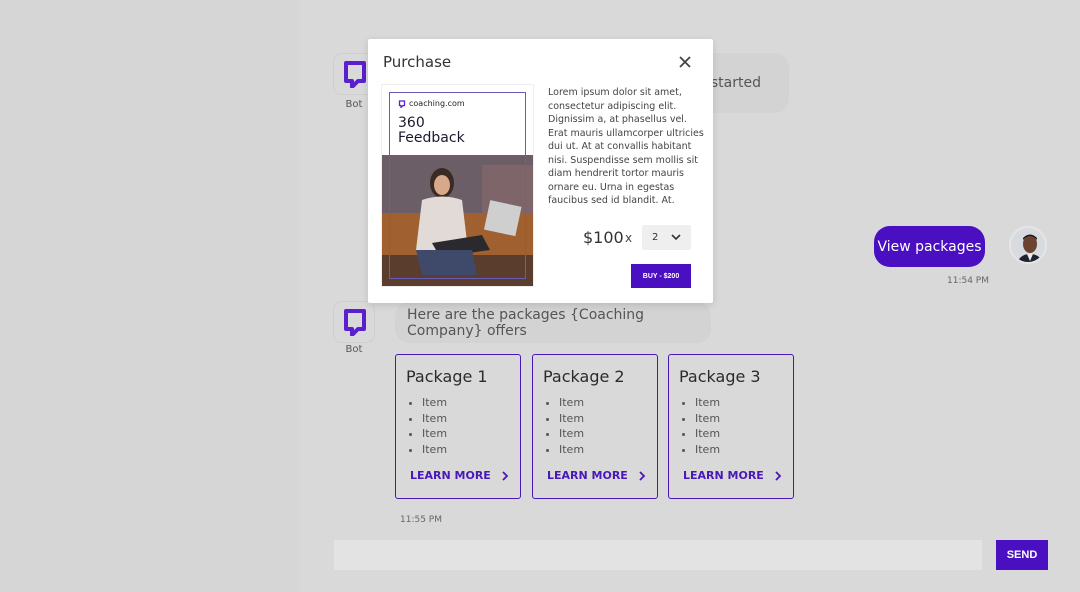  Describe the element at coordinates (421, 520) in the screenshot. I see `timestamp: 11:55 PM` at that location.